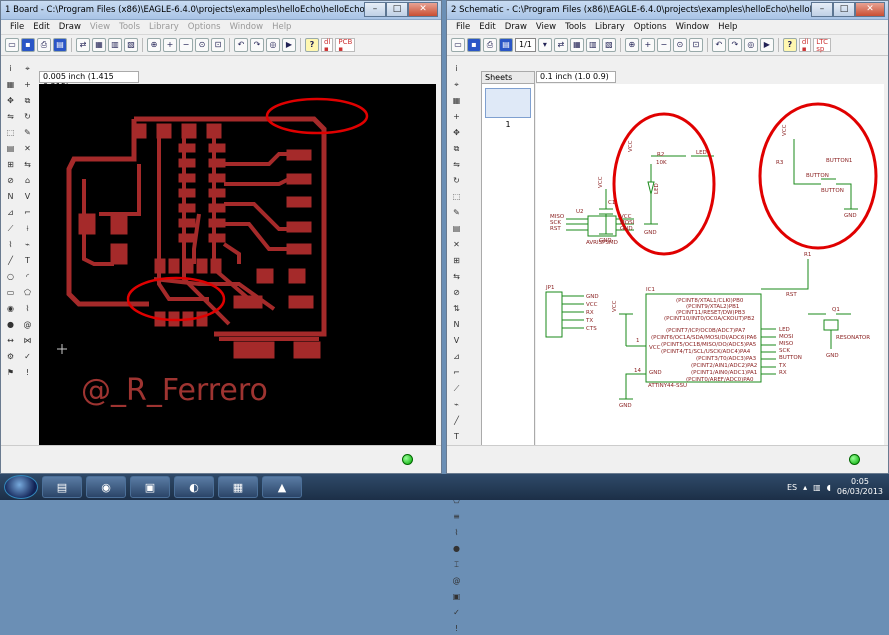  Describe the element at coordinates (27, 212) in the screenshot. I see `miter-icon: ⌐` at that location.